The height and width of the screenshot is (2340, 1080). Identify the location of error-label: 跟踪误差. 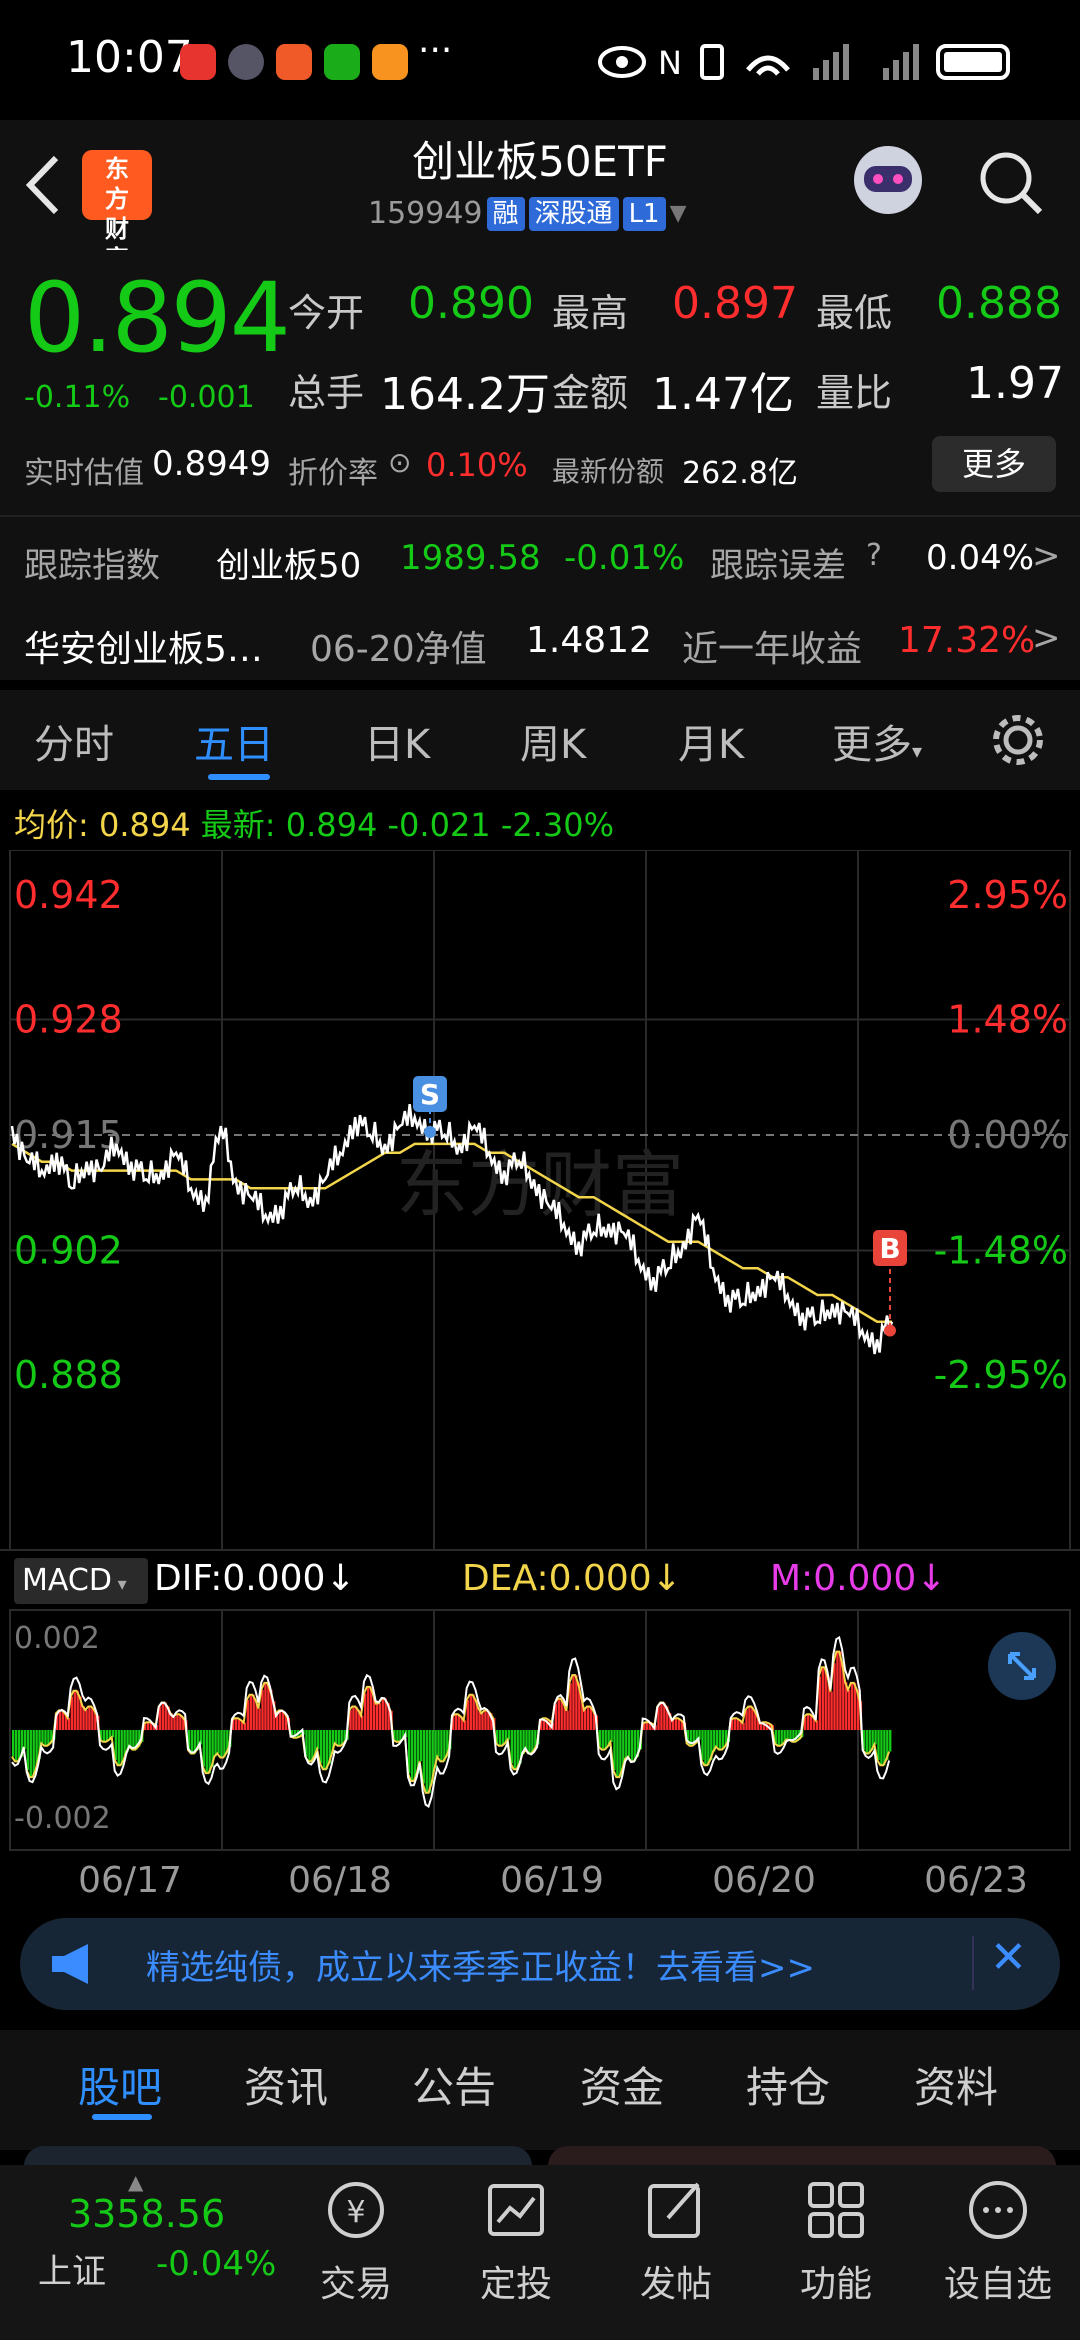
(778, 566).